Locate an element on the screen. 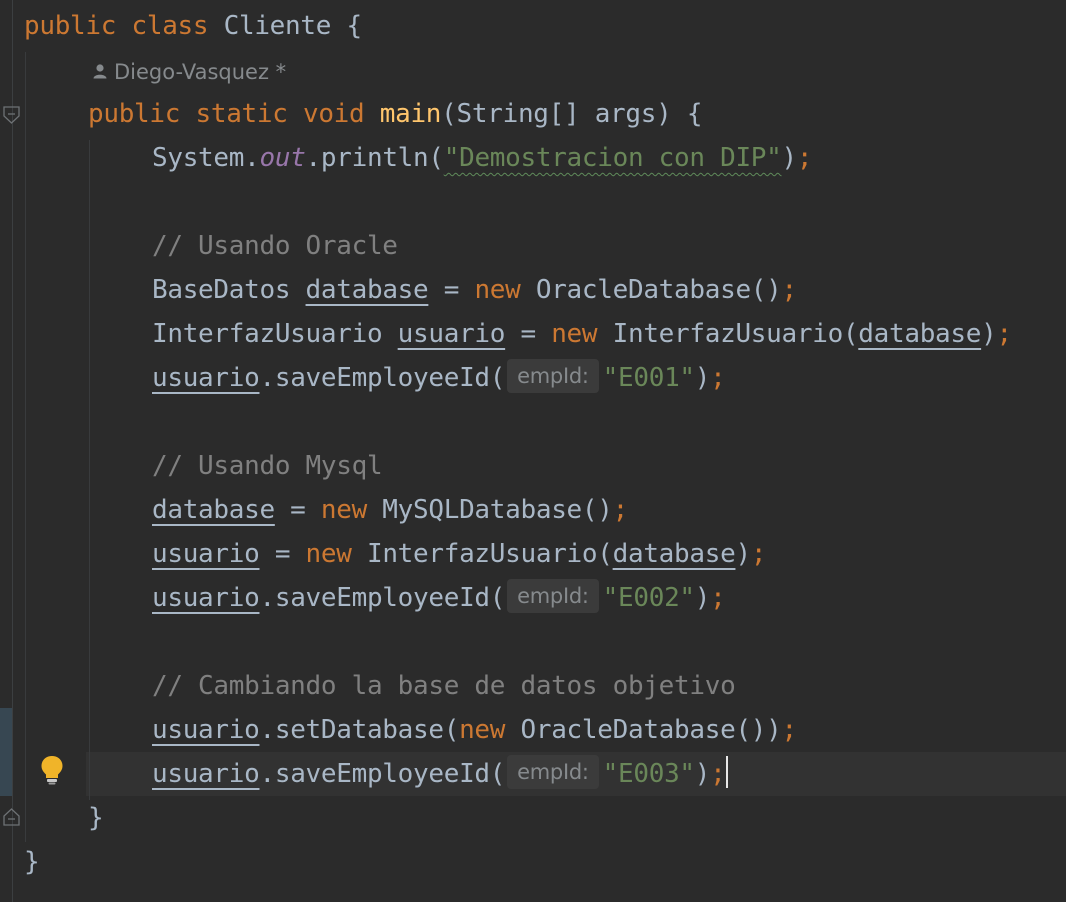 The image size is (1066, 902). code-line-3: public static void main(String[] args) { is located at coordinates (395, 114).